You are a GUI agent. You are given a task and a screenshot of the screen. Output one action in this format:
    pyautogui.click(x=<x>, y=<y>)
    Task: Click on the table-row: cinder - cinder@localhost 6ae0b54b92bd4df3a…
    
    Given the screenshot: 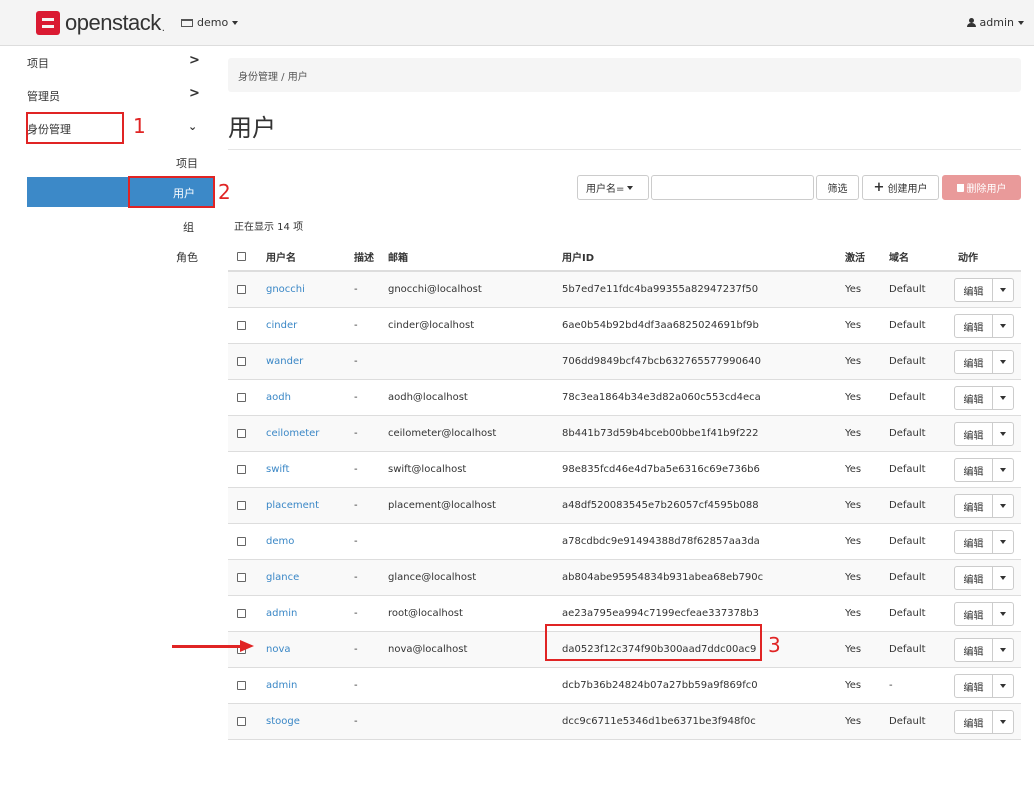 What is the action you would take?
    pyautogui.click(x=624, y=326)
    